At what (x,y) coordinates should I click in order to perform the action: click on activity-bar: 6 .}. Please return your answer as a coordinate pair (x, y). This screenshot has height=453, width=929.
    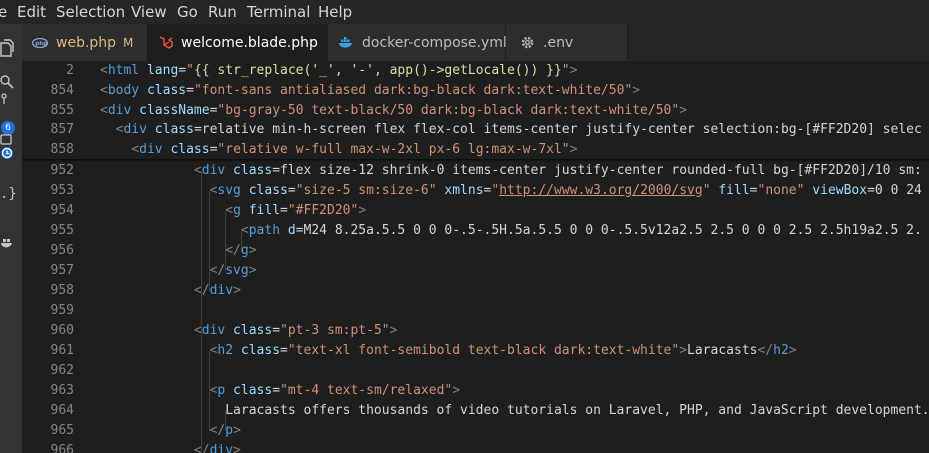
    Looking at the image, I should click on (11, 238).